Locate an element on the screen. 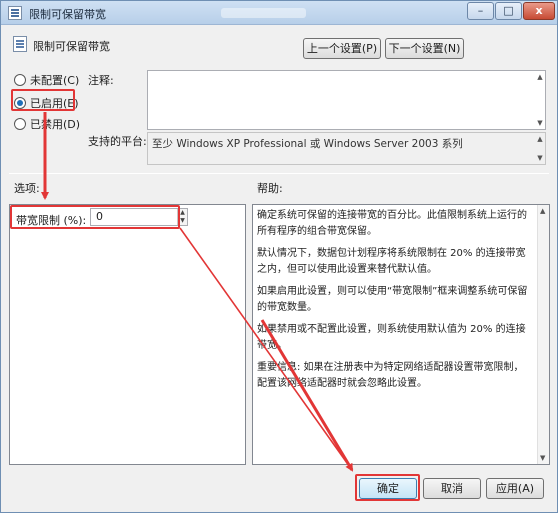 The image size is (558, 513). radio-enabled-circle is located at coordinates (20, 103).